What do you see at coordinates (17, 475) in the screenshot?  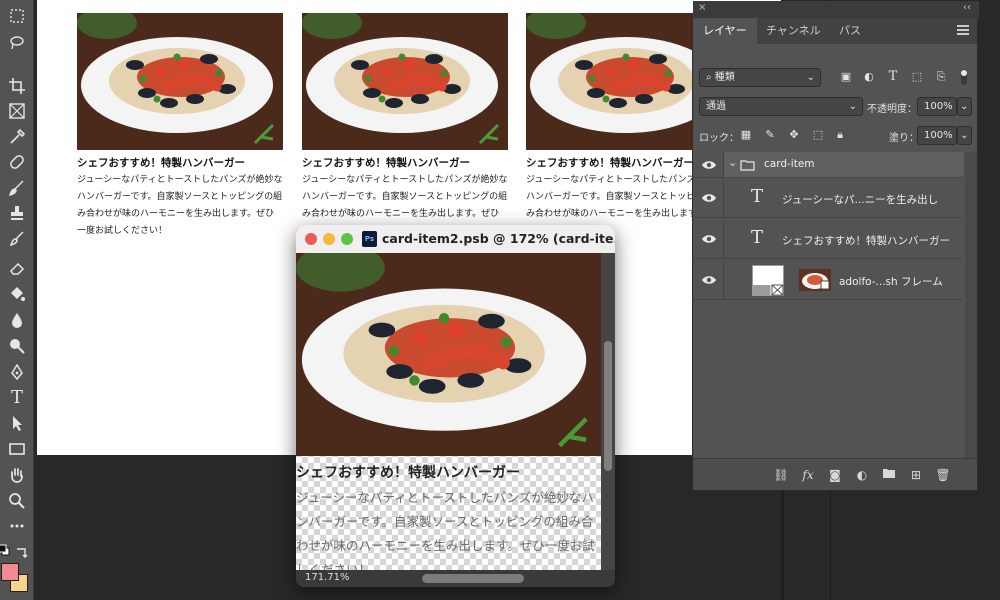 I see `hand-tool-icon` at bounding box center [17, 475].